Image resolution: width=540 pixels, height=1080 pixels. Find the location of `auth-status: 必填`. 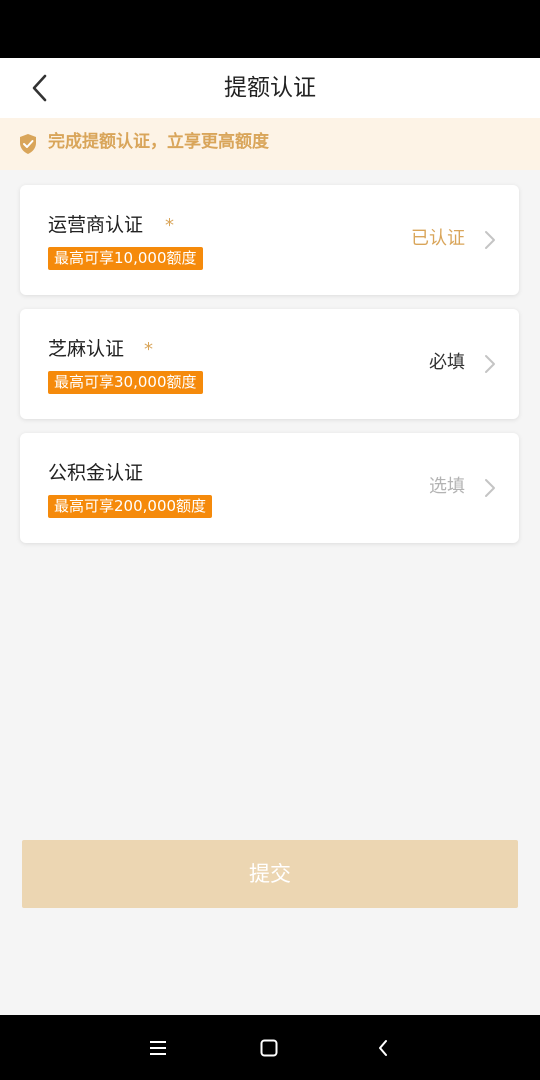

auth-status: 必填 is located at coordinates (447, 362).